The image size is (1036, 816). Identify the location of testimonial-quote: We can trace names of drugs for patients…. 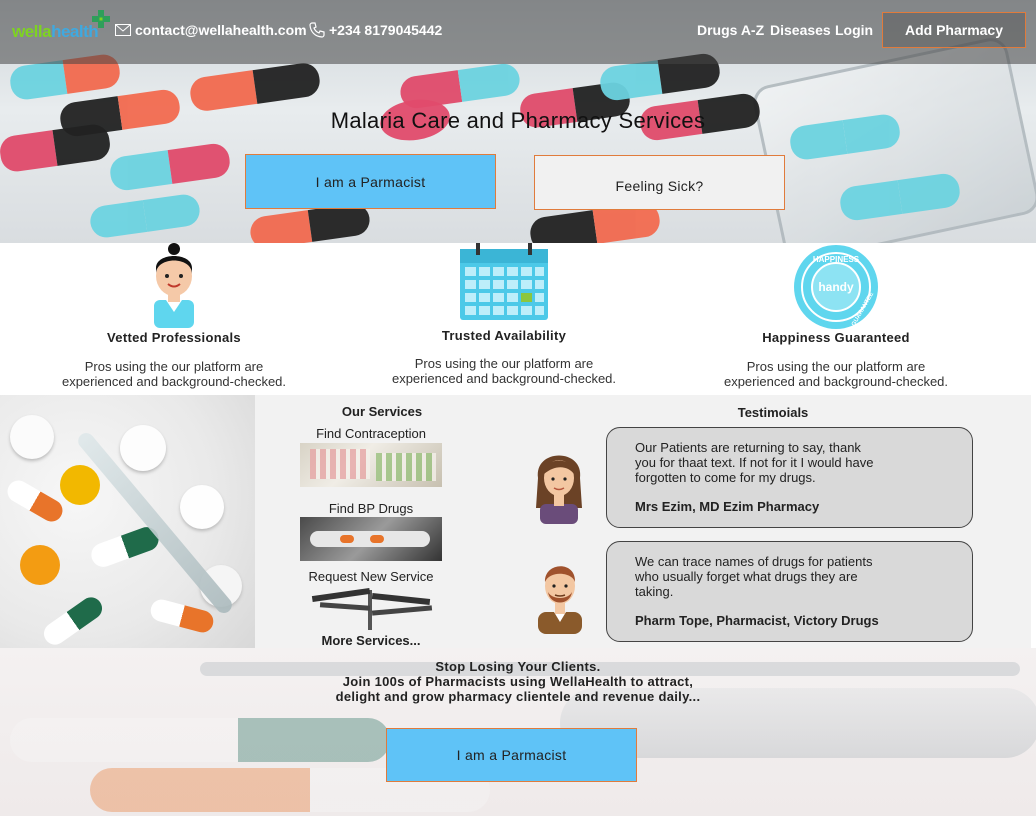
(754, 576).